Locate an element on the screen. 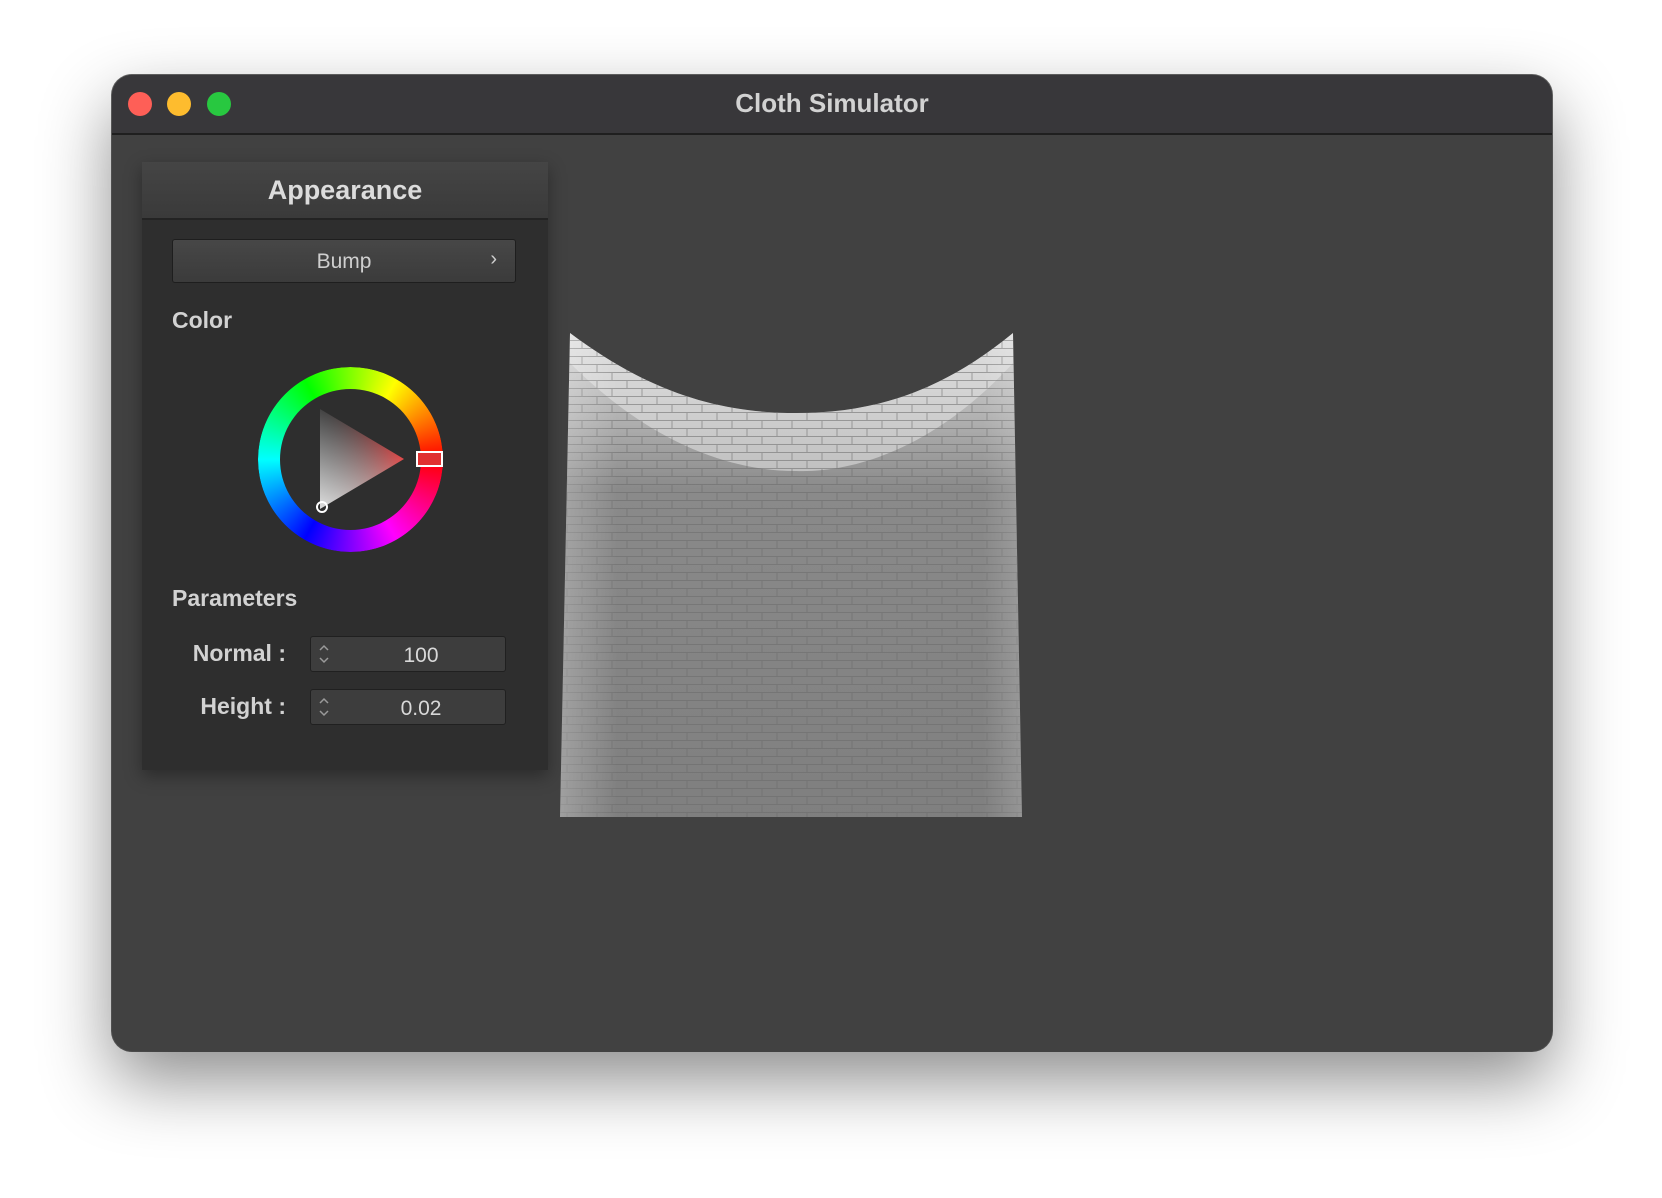 The width and height of the screenshot is (1662, 1198). saturation-value-triangle is located at coordinates (362, 459).